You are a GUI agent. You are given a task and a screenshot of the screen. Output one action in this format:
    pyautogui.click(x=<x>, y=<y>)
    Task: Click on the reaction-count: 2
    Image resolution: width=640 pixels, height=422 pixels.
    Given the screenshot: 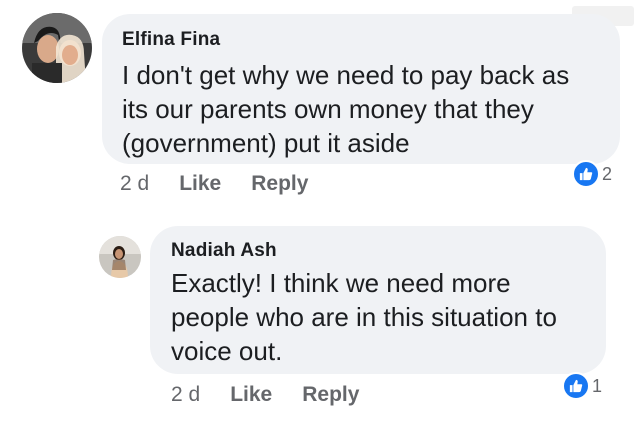 What is the action you would take?
    pyautogui.click(x=607, y=173)
    